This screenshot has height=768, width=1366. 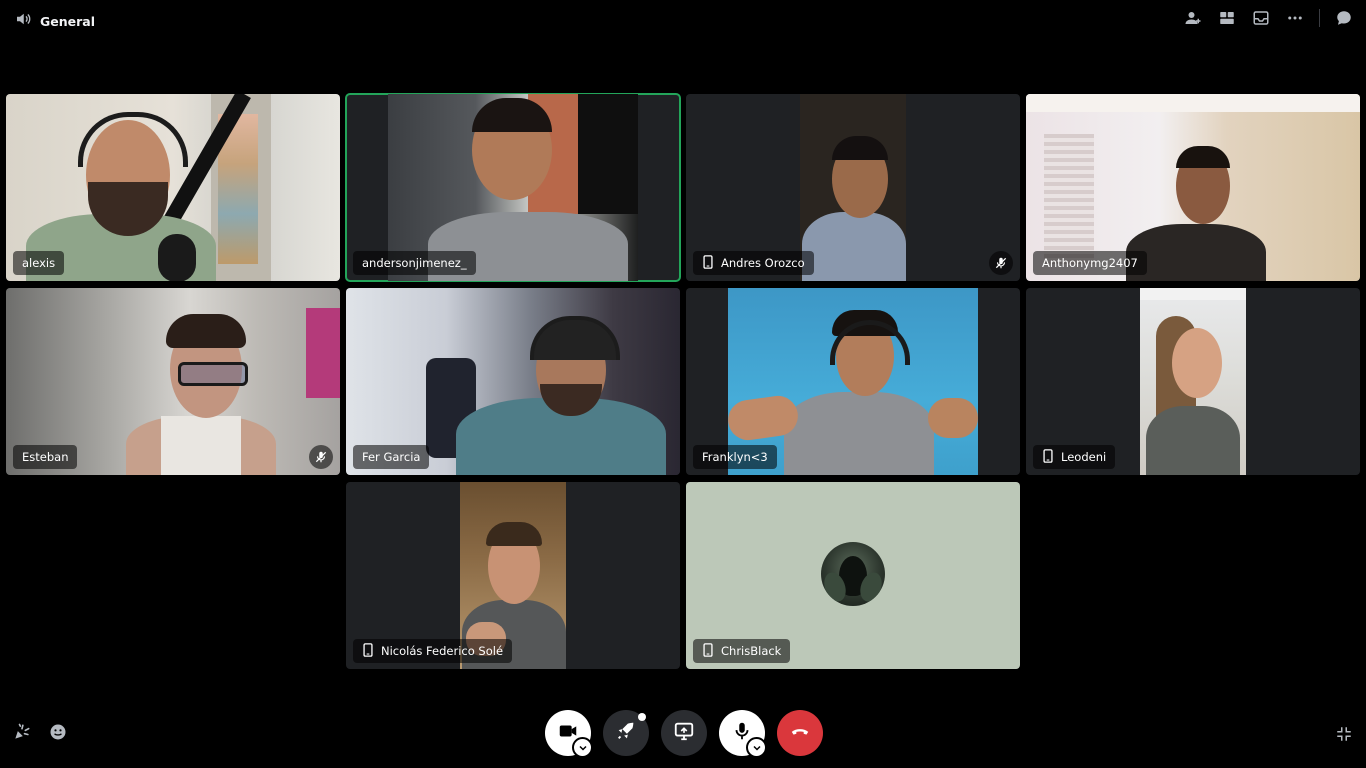 What do you see at coordinates (642, 717) in the screenshot?
I see `notification-dot` at bounding box center [642, 717].